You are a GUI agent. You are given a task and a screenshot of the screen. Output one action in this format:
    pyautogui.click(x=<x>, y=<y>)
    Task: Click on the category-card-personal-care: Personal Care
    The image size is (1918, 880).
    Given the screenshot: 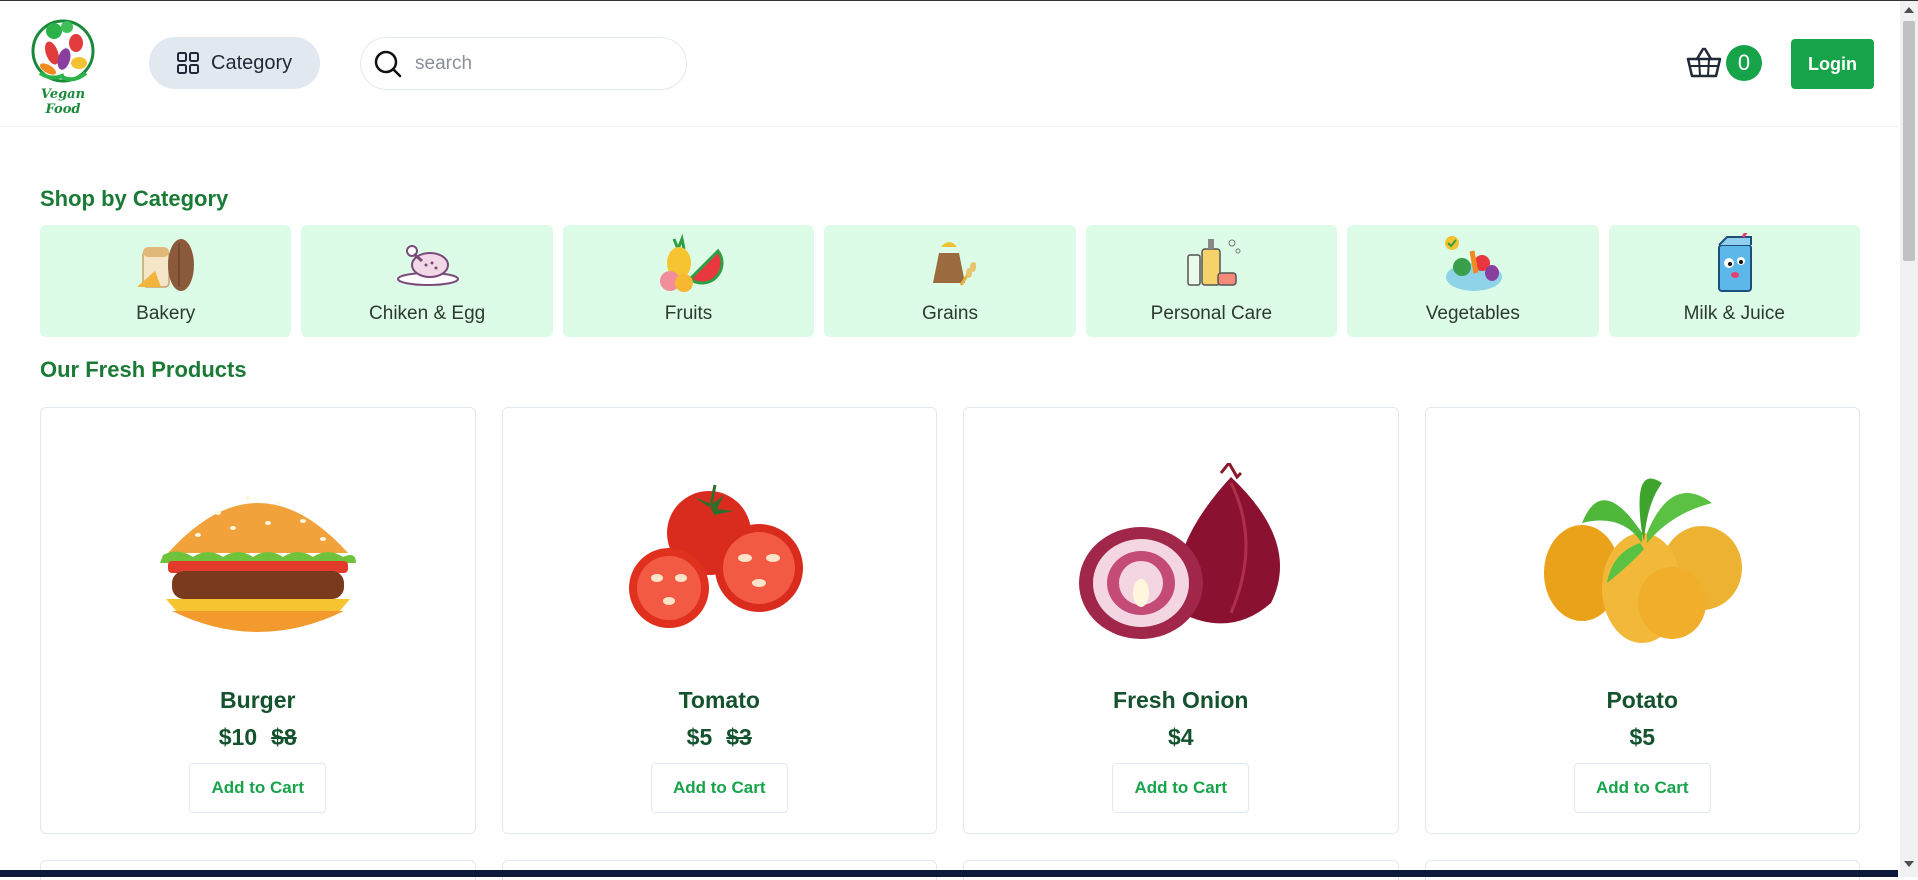 What is the action you would take?
    pyautogui.click(x=1211, y=281)
    